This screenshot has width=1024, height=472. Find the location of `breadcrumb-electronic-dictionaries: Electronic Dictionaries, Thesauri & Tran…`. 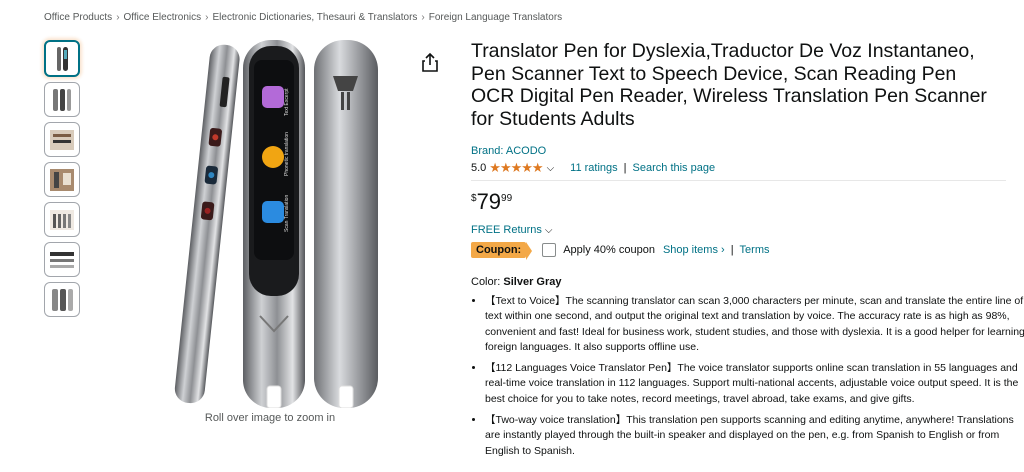

breadcrumb-electronic-dictionaries: Electronic Dictionaries, Thesauri & Tran… is located at coordinates (315, 17).